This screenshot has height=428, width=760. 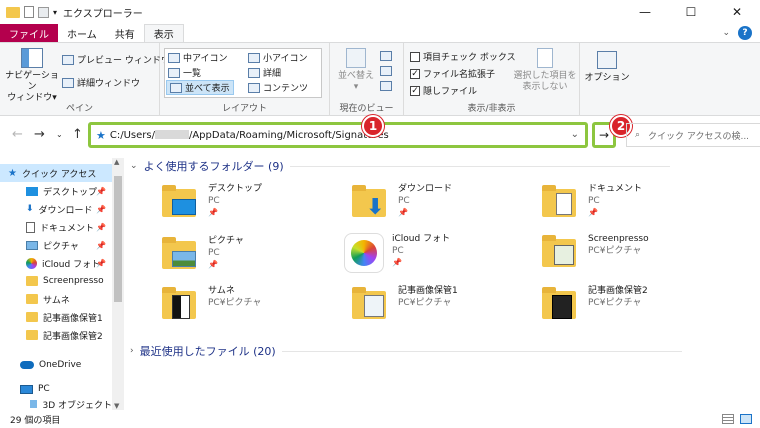 What do you see at coordinates (386, 71) in the screenshot?
I see `add-columns-button` at bounding box center [386, 71].